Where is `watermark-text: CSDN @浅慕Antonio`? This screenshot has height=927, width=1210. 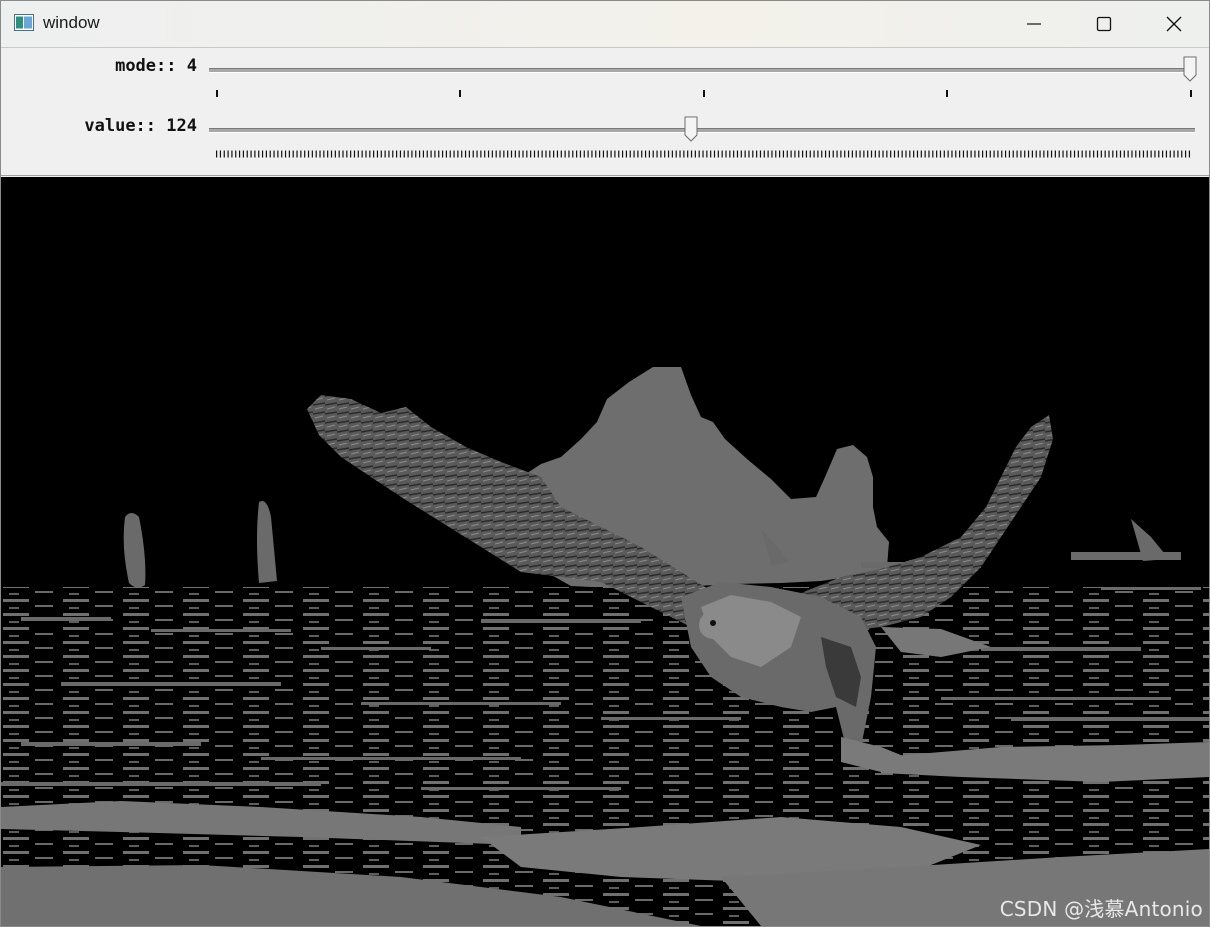 watermark-text: CSDN @浅慕Antonio is located at coordinates (1101, 909).